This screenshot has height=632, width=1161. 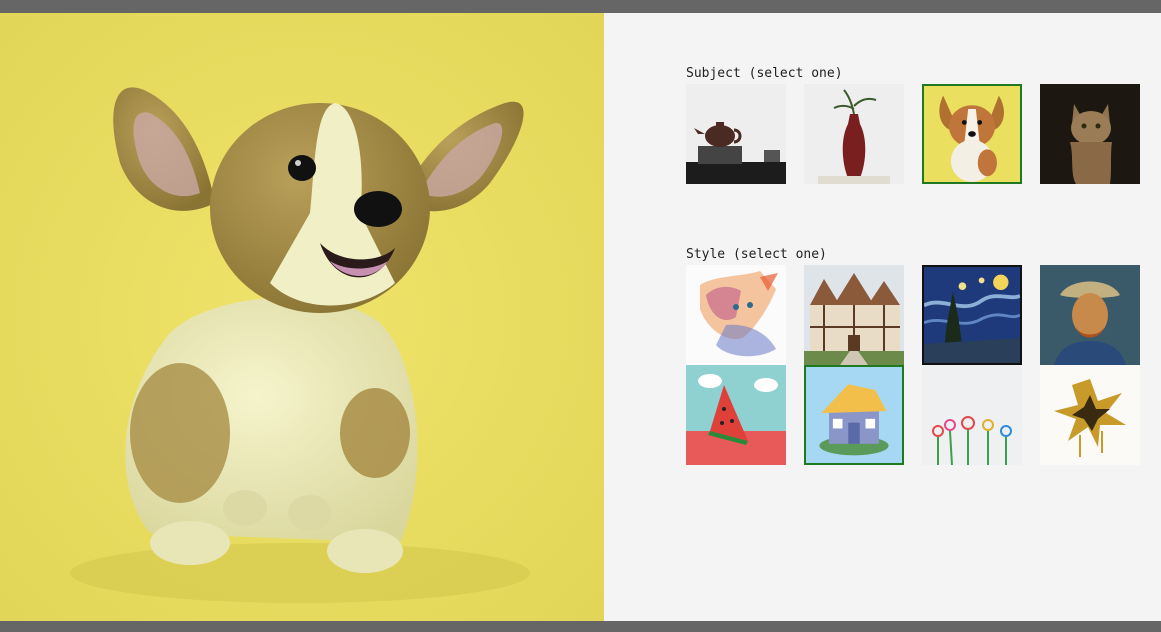 What do you see at coordinates (913, 365) in the screenshot?
I see `style-grid` at bounding box center [913, 365].